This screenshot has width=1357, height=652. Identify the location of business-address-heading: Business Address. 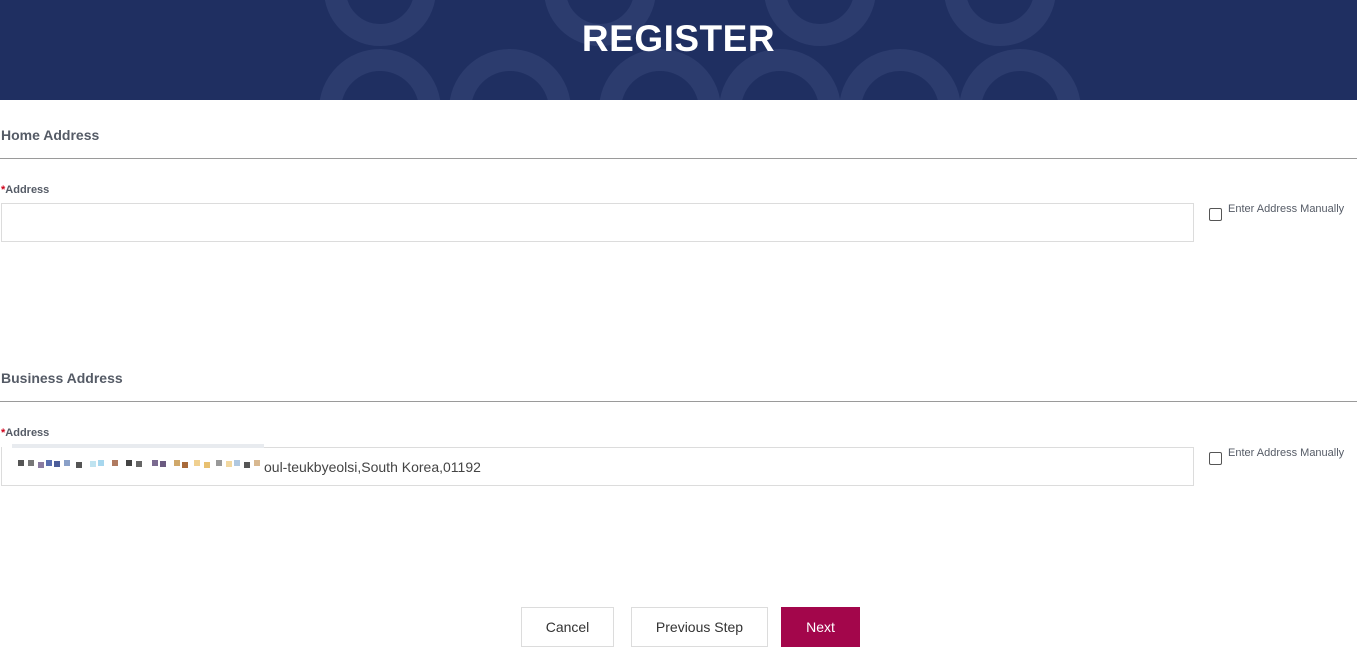
(62, 378).